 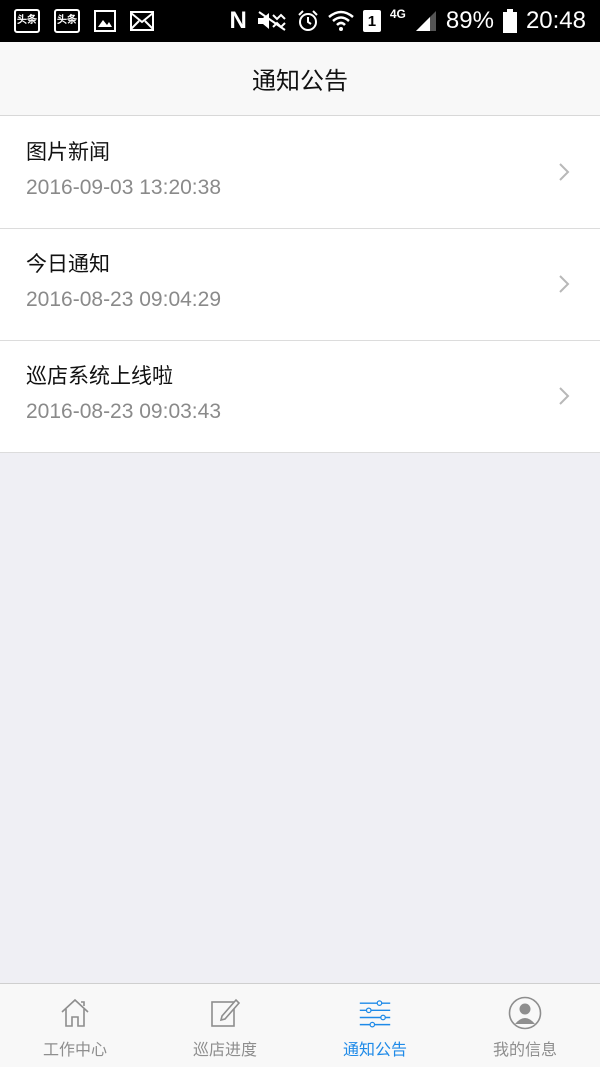 I want to click on wifi-icon, so click(x=341, y=21).